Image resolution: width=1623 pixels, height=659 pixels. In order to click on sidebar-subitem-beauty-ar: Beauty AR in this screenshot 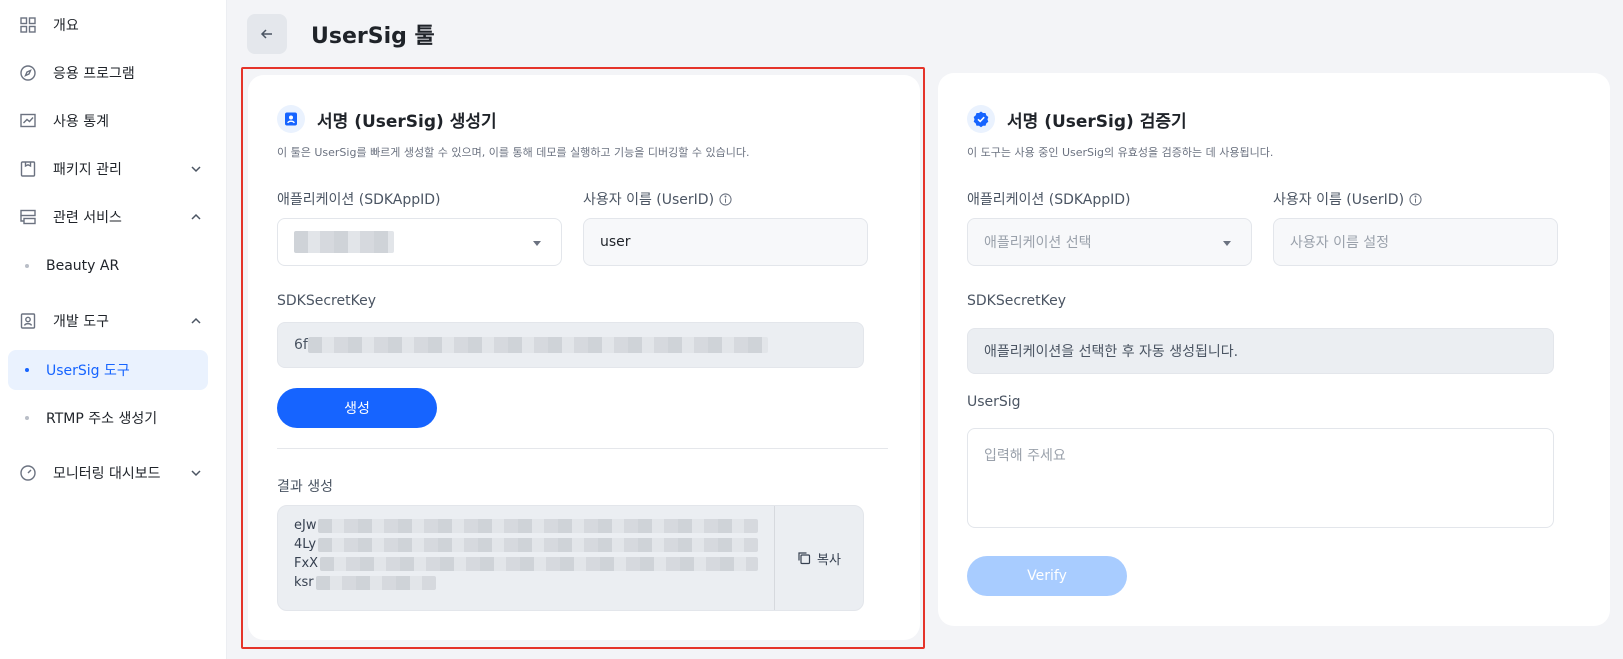, I will do `click(108, 266)`.